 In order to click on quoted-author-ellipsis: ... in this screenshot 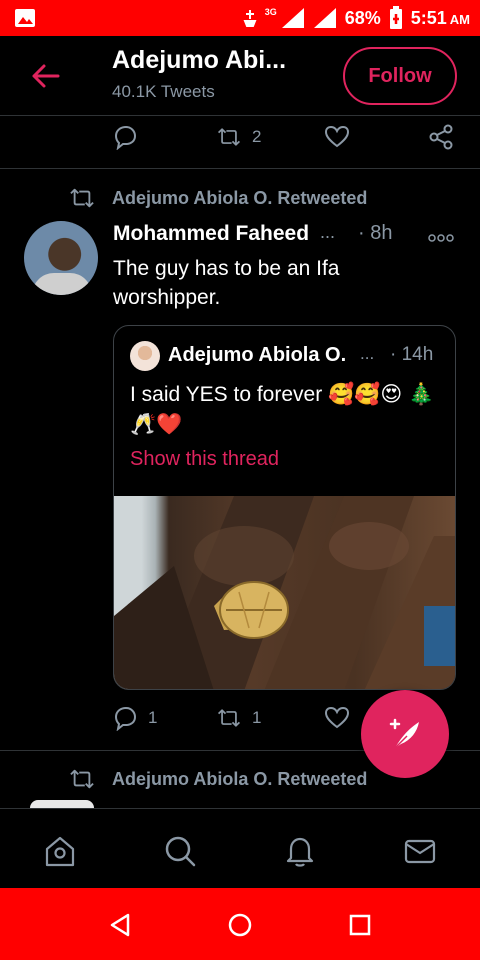, I will do `click(367, 353)`.